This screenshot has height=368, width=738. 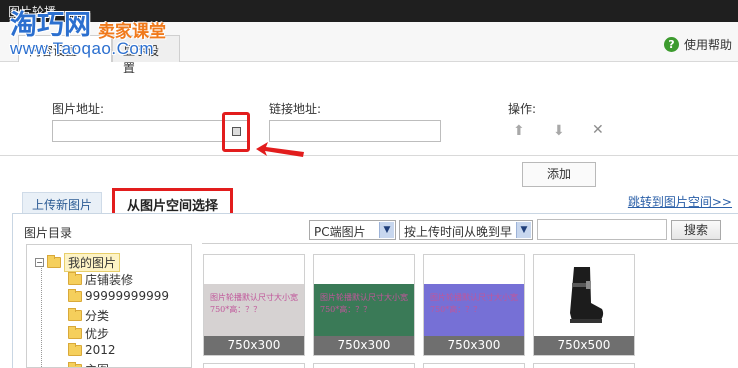 I want to click on tree-item: 优步, so click(x=88, y=333).